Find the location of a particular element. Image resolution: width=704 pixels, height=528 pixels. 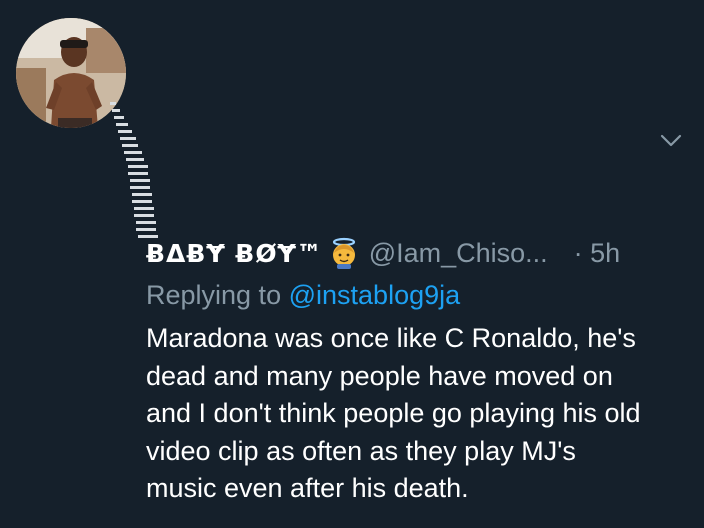

decorative-text-column is located at coordinates (134, 175).